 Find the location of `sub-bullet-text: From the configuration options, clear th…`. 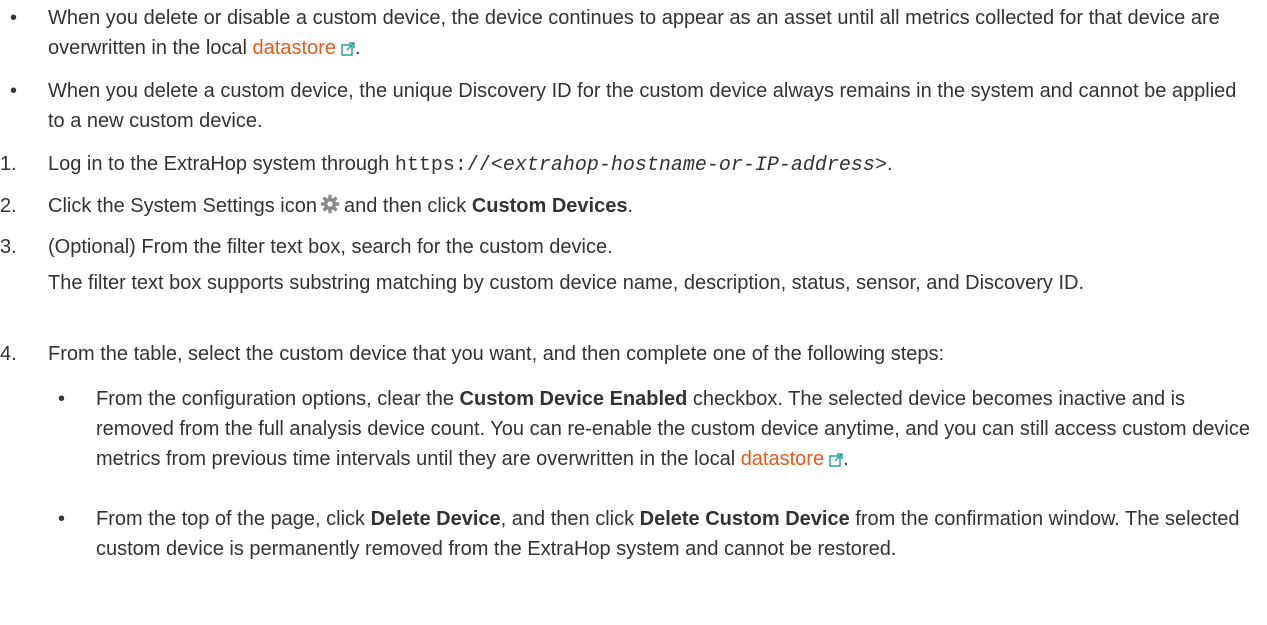

sub-bullet-text: From the configuration options, clear th… is located at coordinates (676, 429).